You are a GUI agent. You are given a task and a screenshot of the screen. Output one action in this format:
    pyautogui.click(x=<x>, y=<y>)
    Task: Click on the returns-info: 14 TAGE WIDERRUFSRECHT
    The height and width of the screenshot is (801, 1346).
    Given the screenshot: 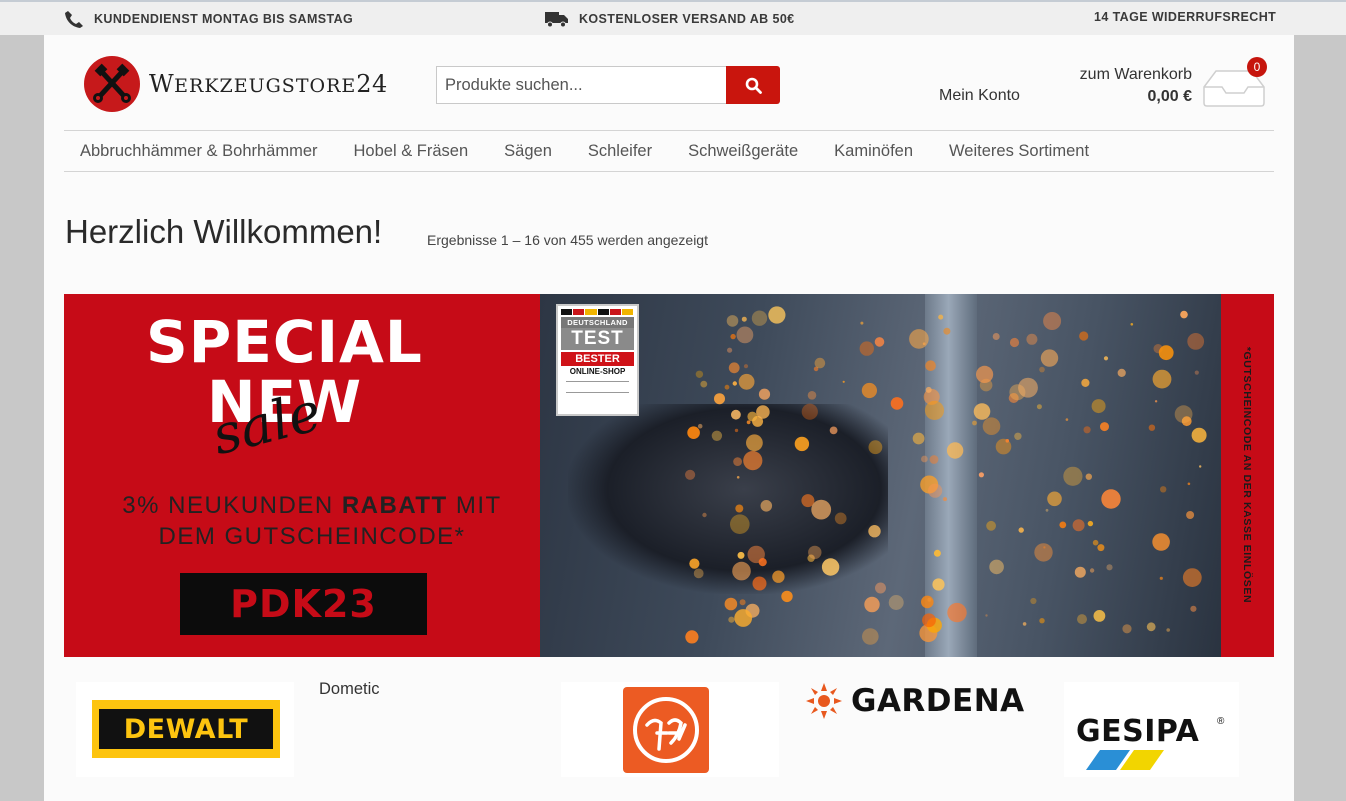 What is the action you would take?
    pyautogui.click(x=1185, y=17)
    